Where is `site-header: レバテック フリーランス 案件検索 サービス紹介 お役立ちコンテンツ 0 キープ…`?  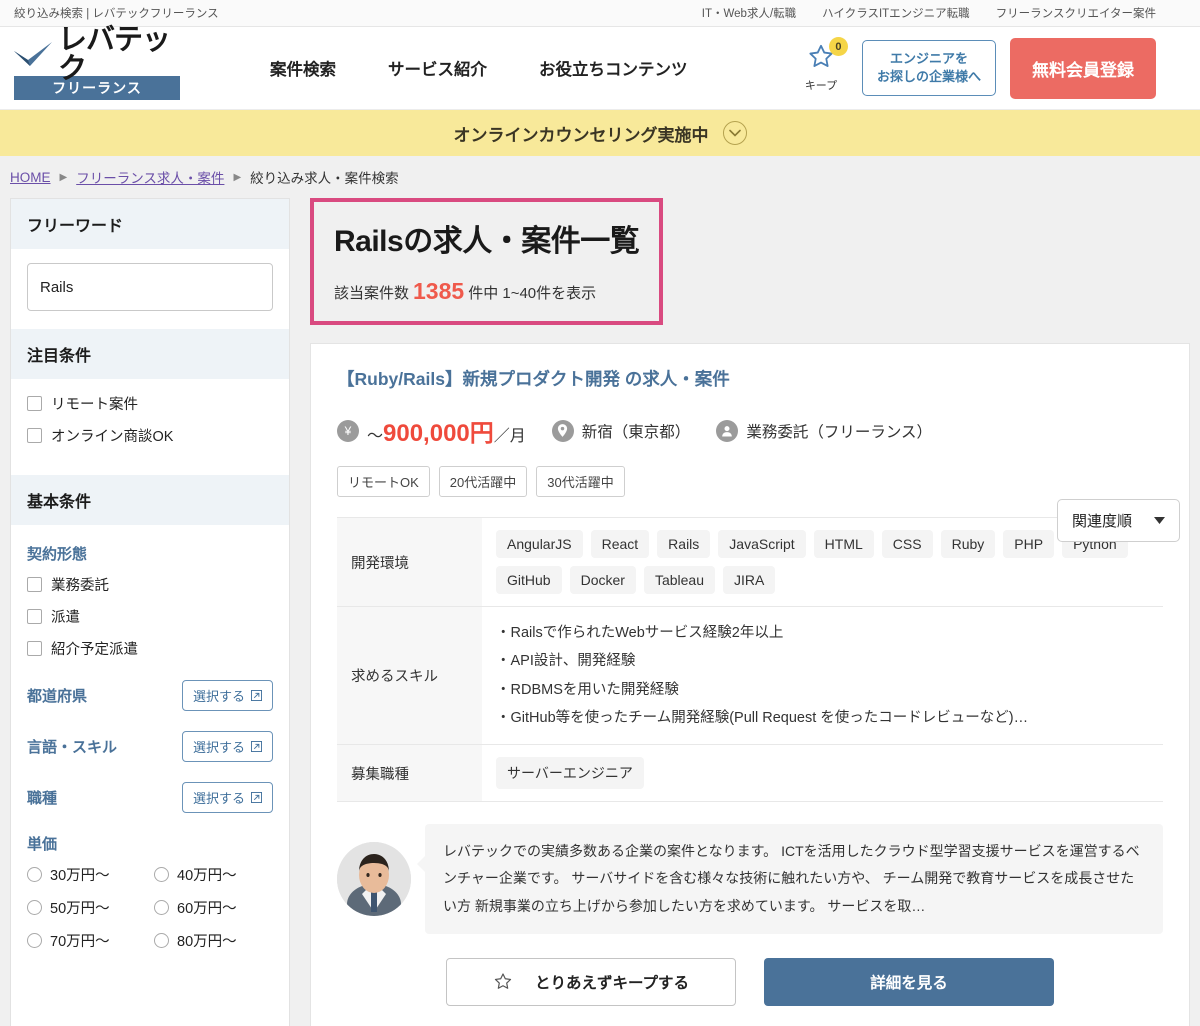 site-header: レバテック フリーランス 案件検索 サービス紹介 お役立ちコンテンツ 0 キープ… is located at coordinates (600, 67).